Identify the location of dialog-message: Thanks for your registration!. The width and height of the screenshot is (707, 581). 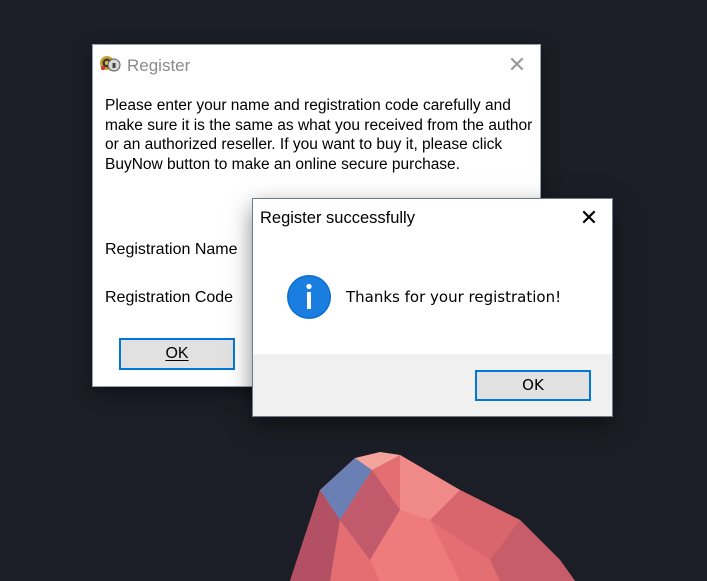
(454, 297).